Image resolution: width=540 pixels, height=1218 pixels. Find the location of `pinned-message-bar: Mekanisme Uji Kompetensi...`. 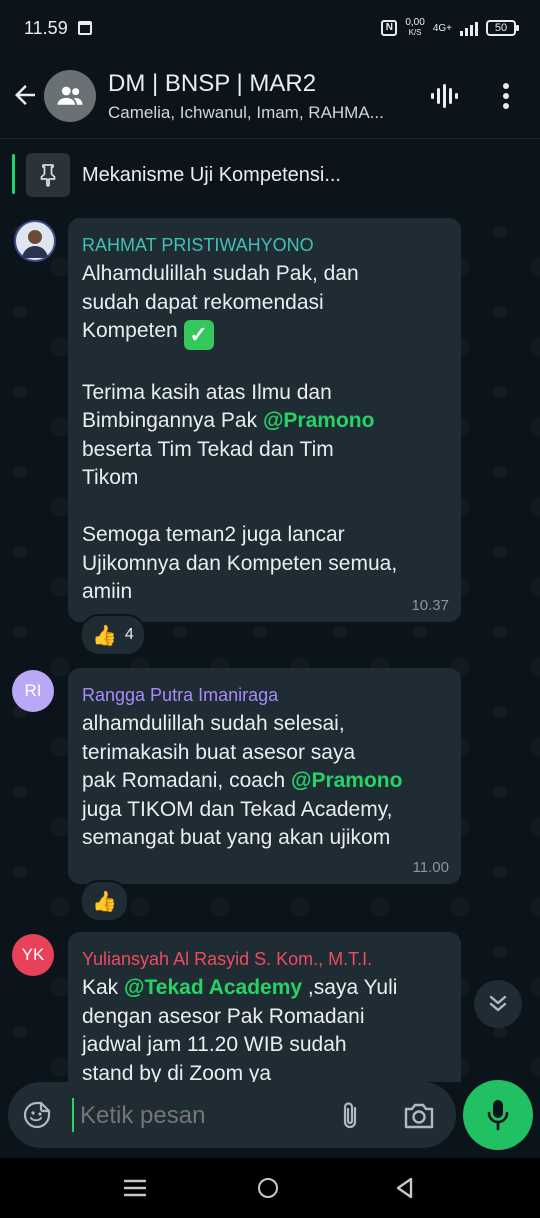

pinned-message-bar: Mekanisme Uji Kompetensi... is located at coordinates (270, 175).